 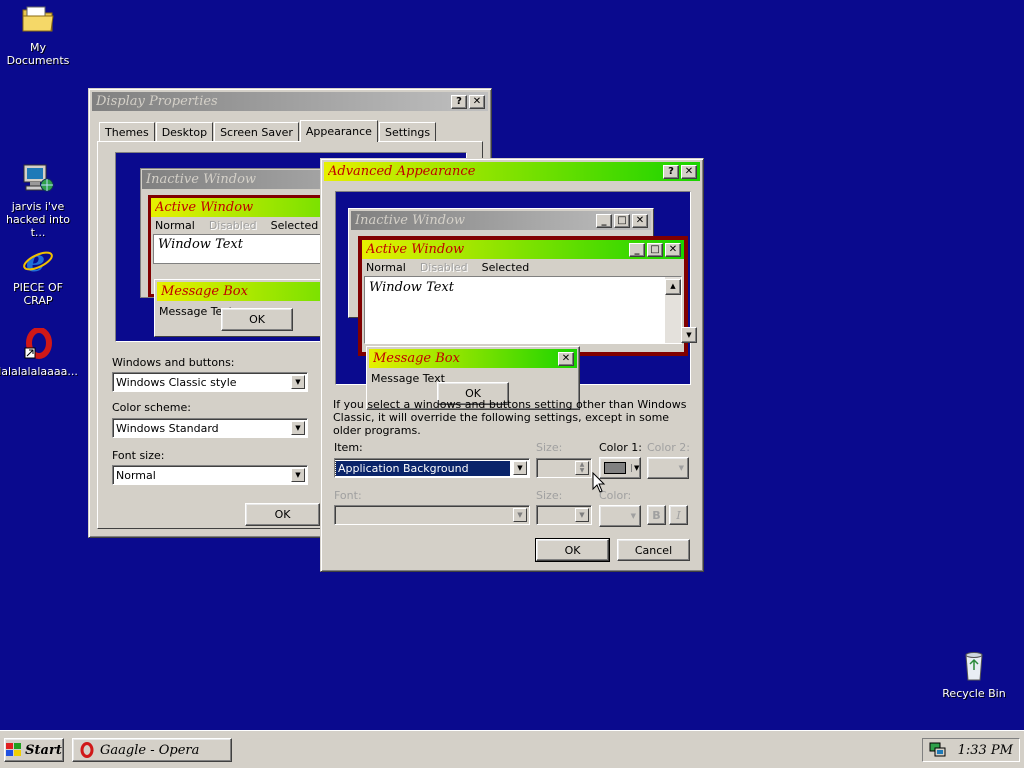 I want to click on color1-swatch, so click(x=615, y=468).